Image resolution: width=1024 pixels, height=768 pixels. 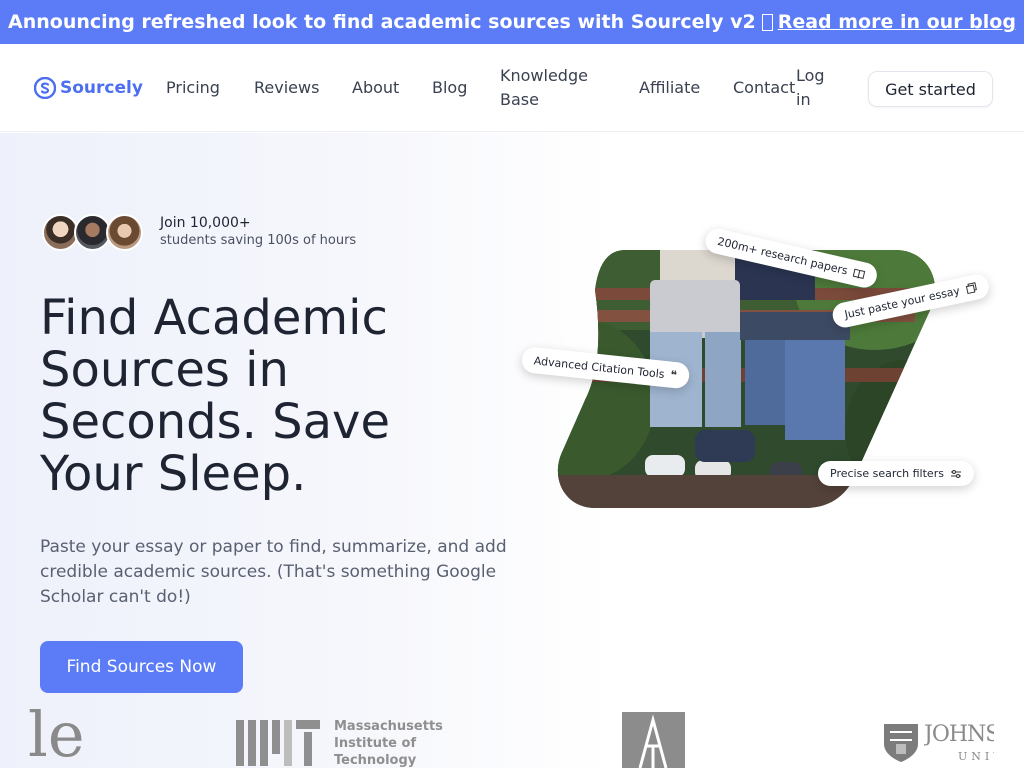 I want to click on yale-logo: le, so click(x=56, y=738).